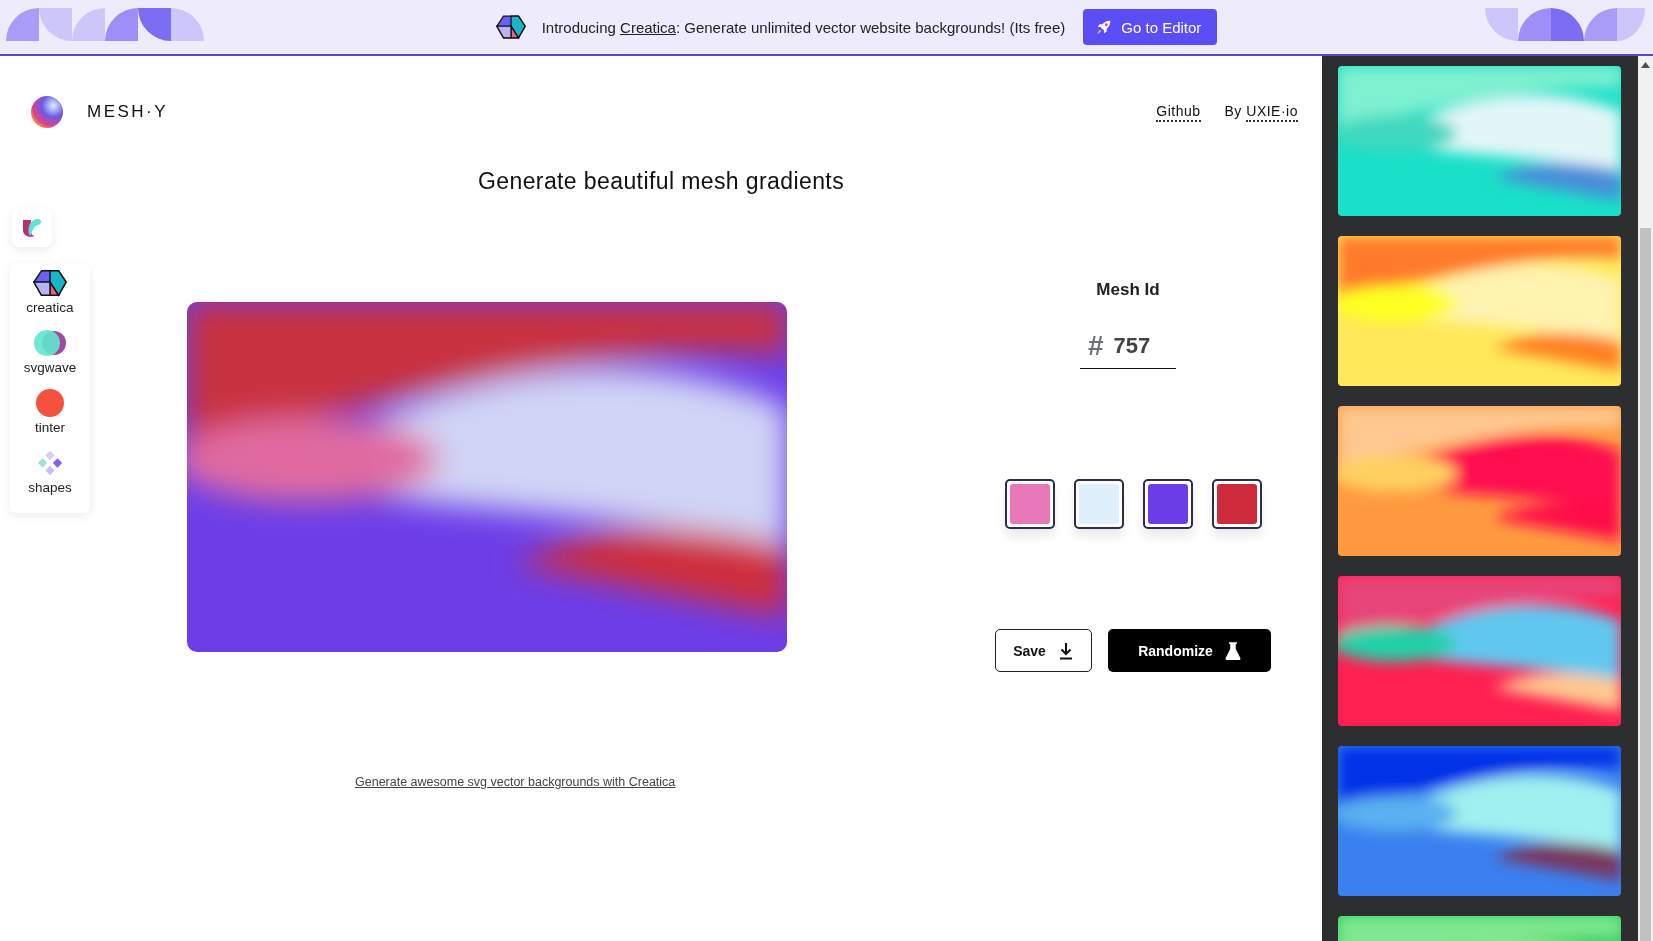  I want to click on sidebar-item: svgwave, so click(50, 352).